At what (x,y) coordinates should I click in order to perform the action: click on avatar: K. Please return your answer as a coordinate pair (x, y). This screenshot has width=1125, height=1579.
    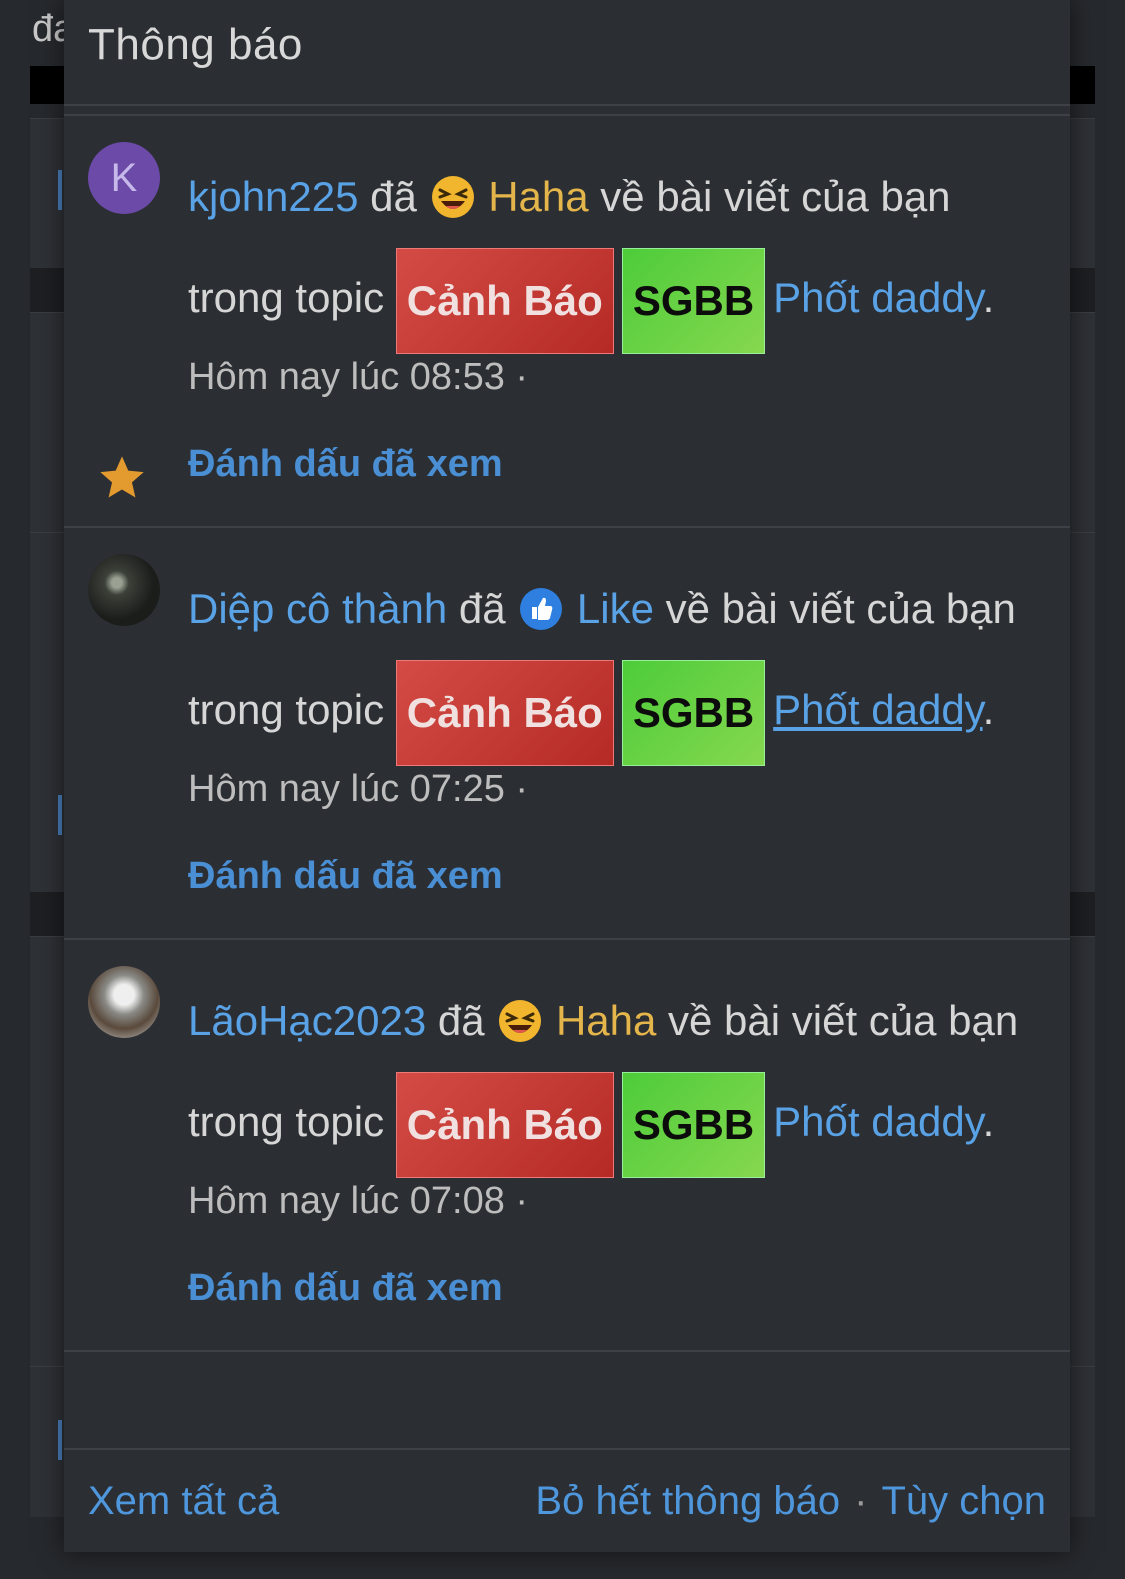
    Looking at the image, I should click on (124, 178).